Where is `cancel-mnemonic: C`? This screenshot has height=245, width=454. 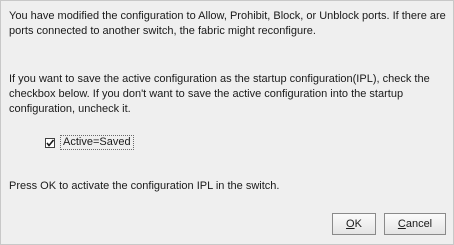 cancel-mnemonic: C is located at coordinates (401, 224).